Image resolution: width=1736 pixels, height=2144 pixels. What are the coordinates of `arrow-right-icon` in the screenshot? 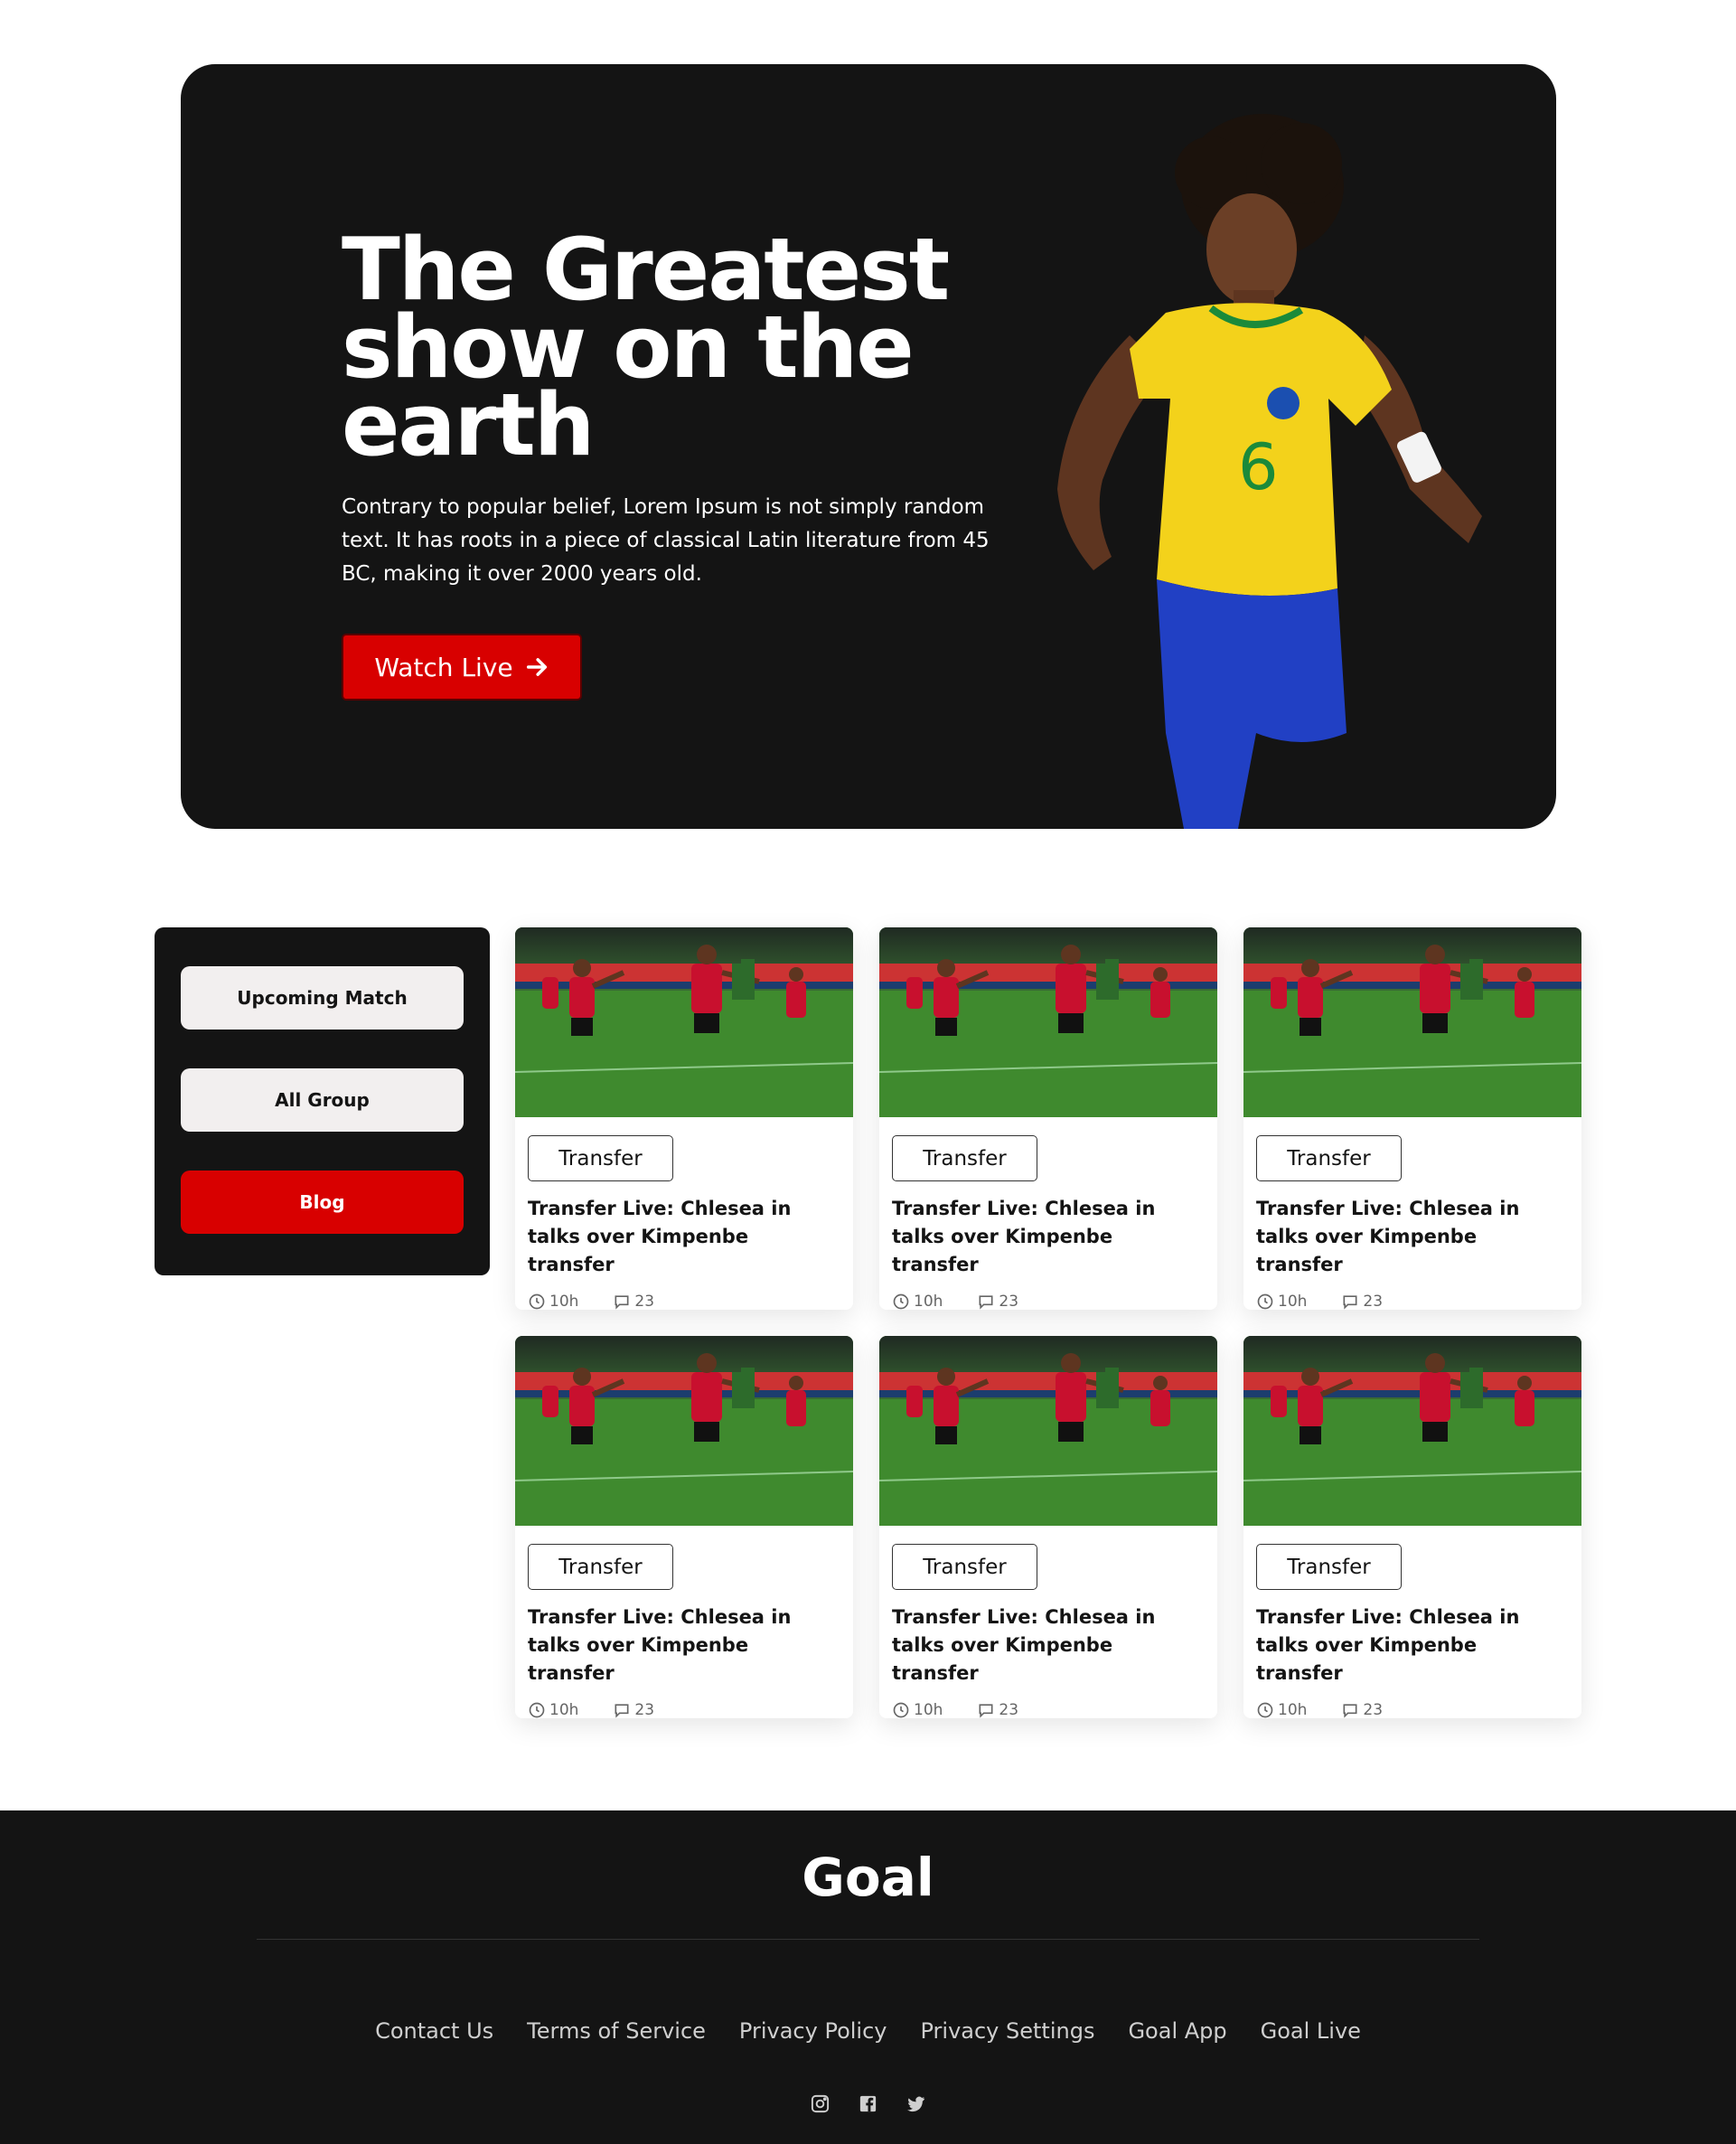 It's located at (536, 667).